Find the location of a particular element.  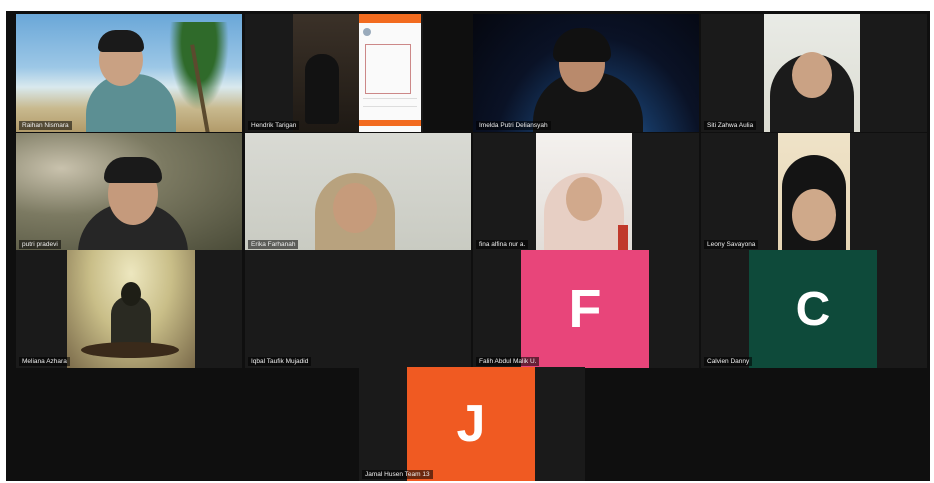

participant-name: Calvien Danny is located at coordinates (728, 361).